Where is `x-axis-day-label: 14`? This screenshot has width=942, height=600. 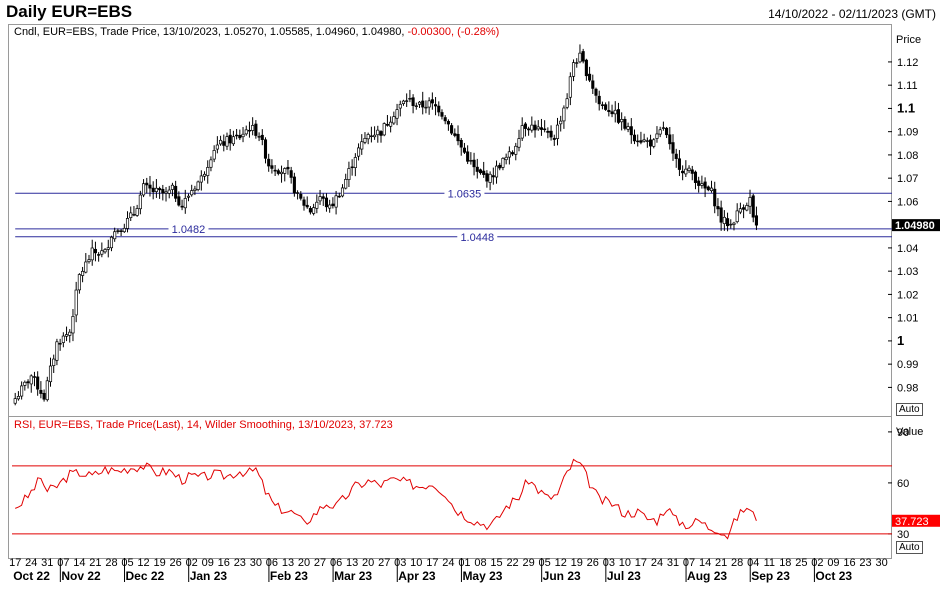
x-axis-day-label: 14 is located at coordinates (705, 563).